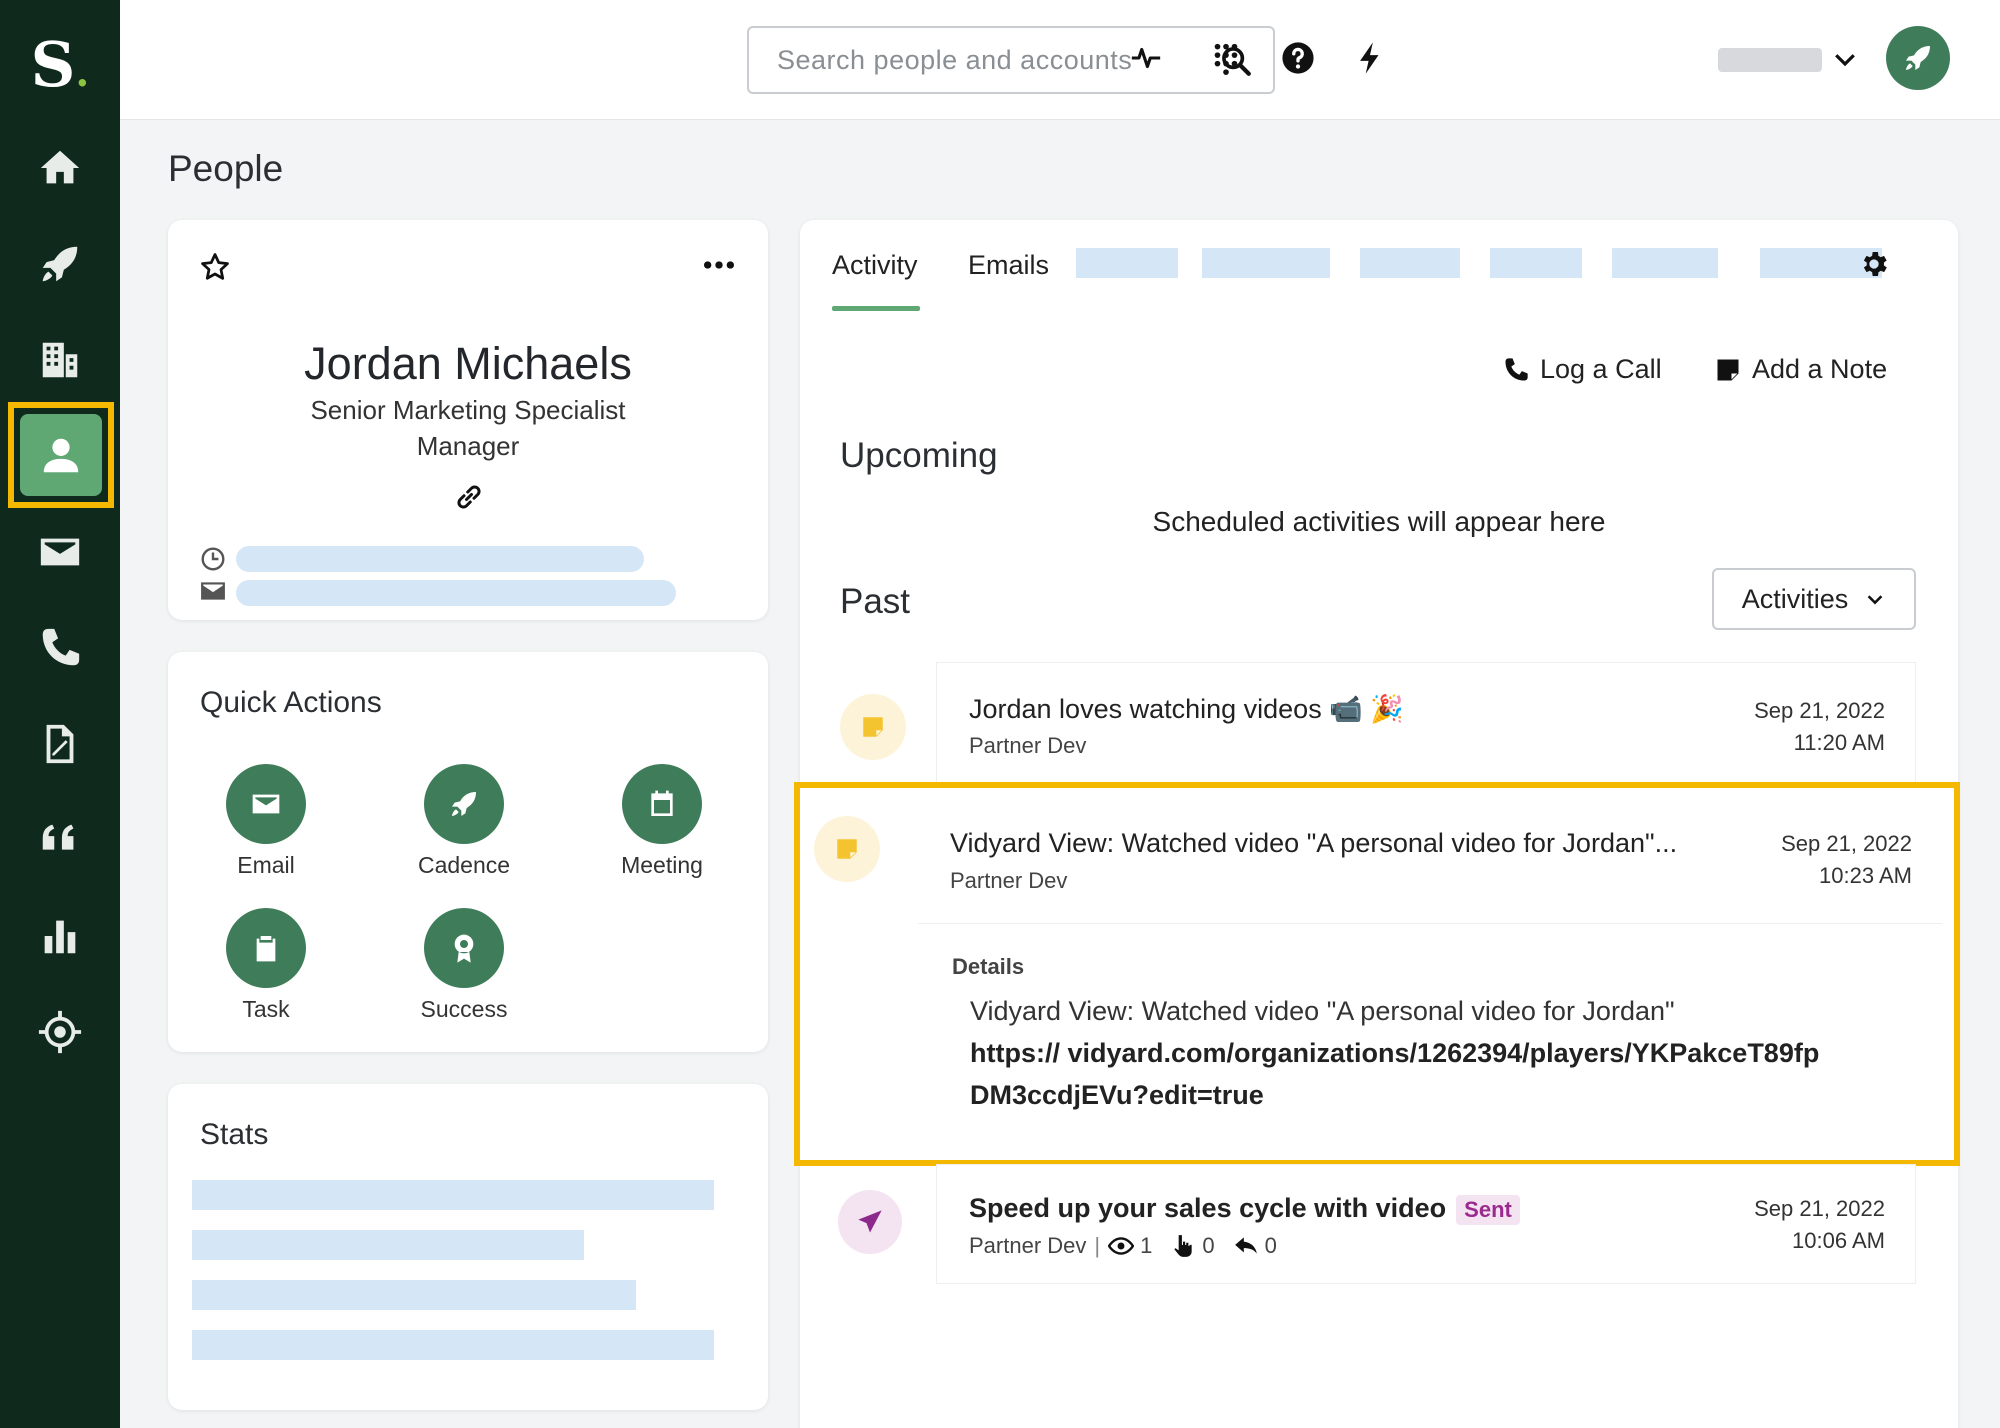  I want to click on launch-button, so click(1918, 58).